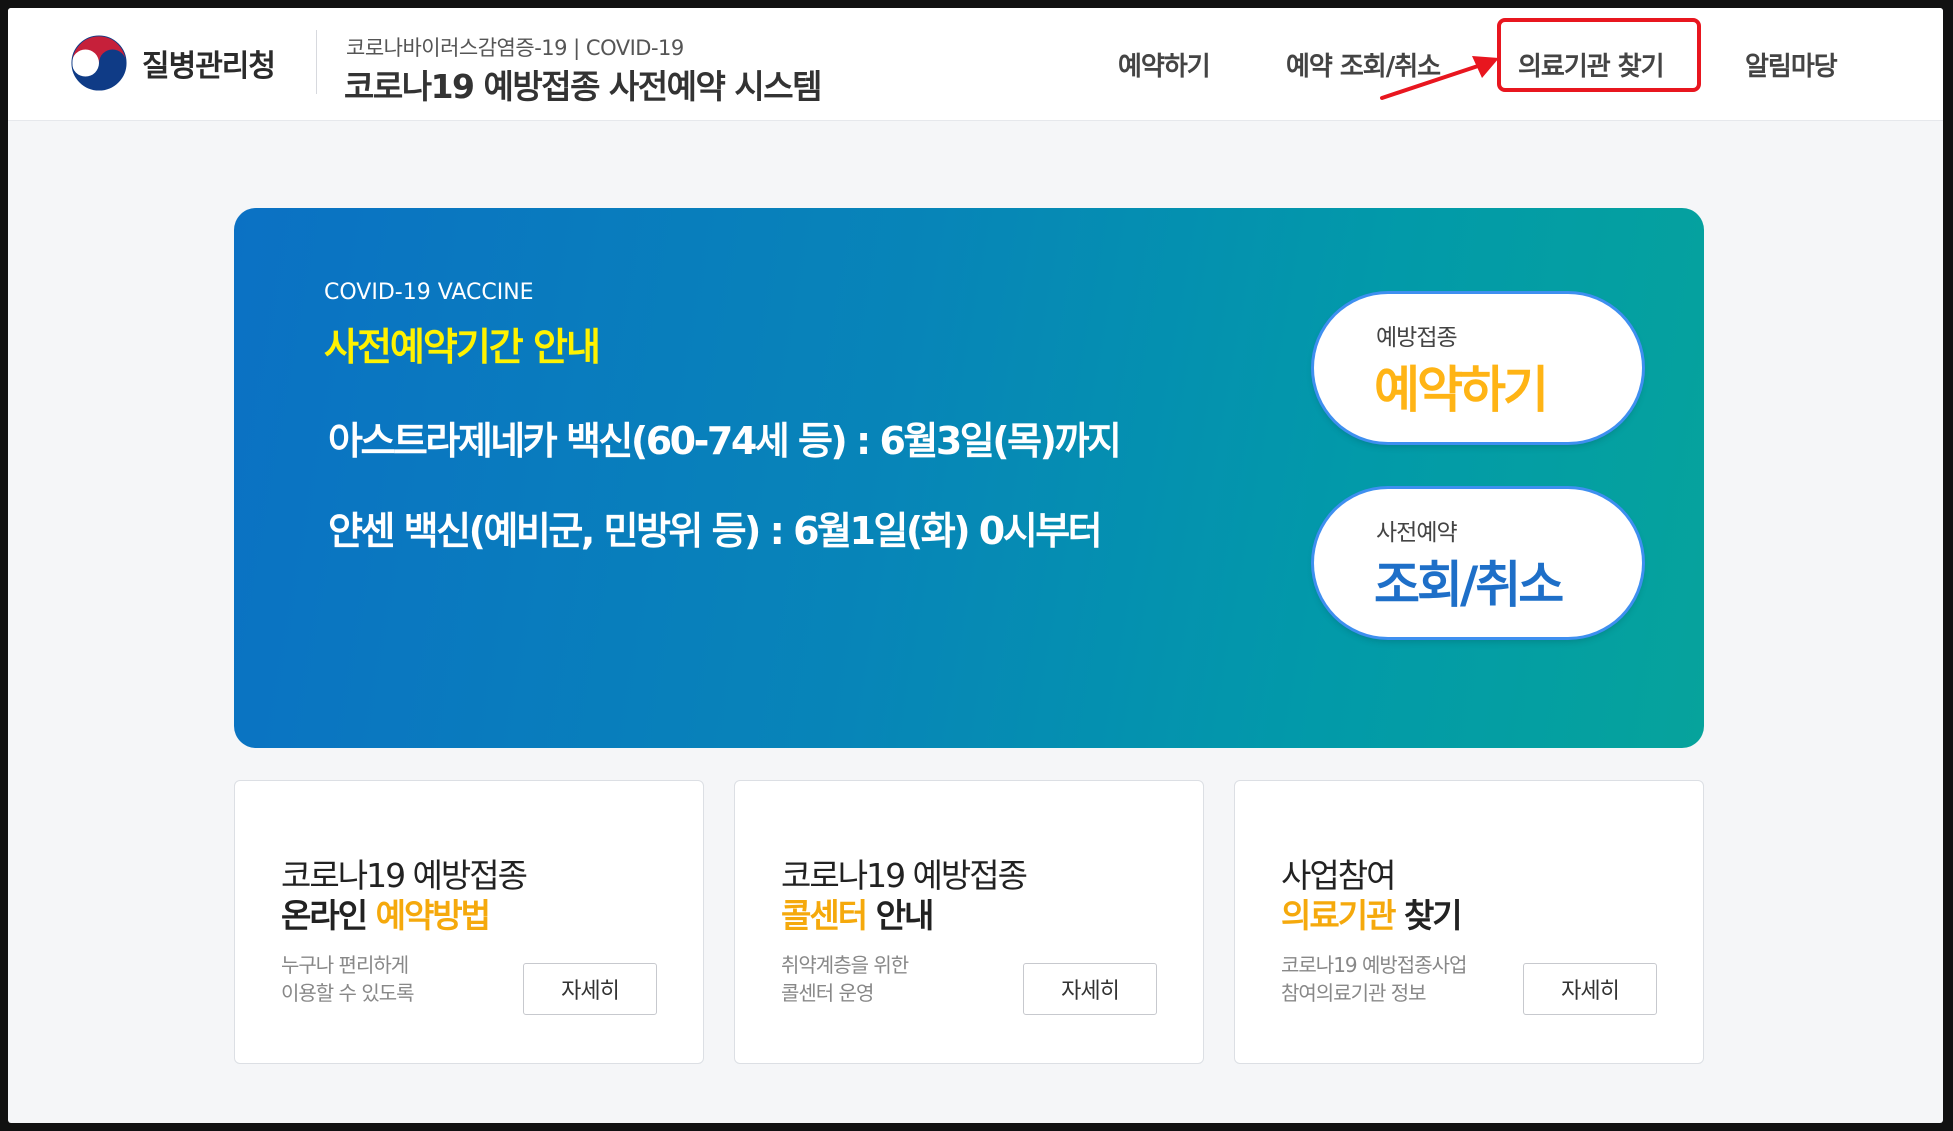 The height and width of the screenshot is (1131, 1953). What do you see at coordinates (1461, 390) in the screenshot?
I see `reserve-button-label: 예약하기` at bounding box center [1461, 390].